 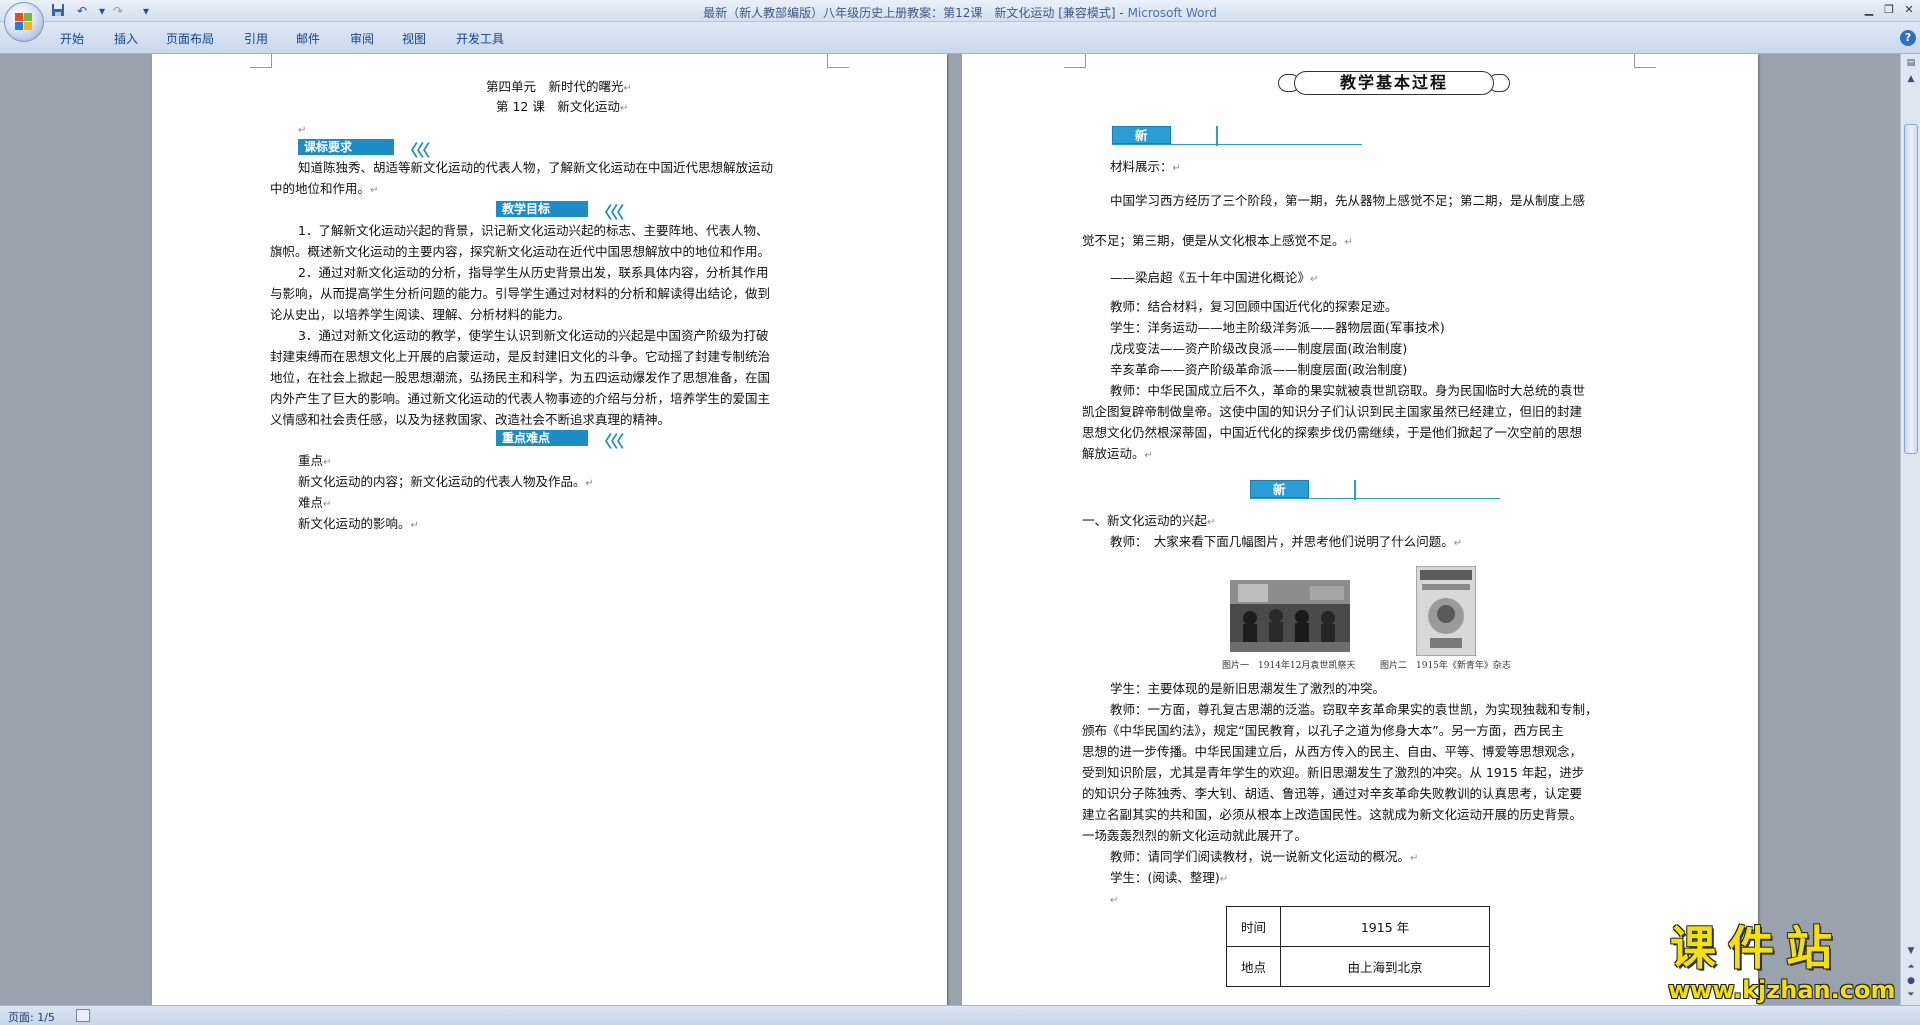 What do you see at coordinates (1254, 306) in the screenshot?
I see `intro-line: 教师：结合材料，复习回顾中国近代化的探索足迹。` at bounding box center [1254, 306].